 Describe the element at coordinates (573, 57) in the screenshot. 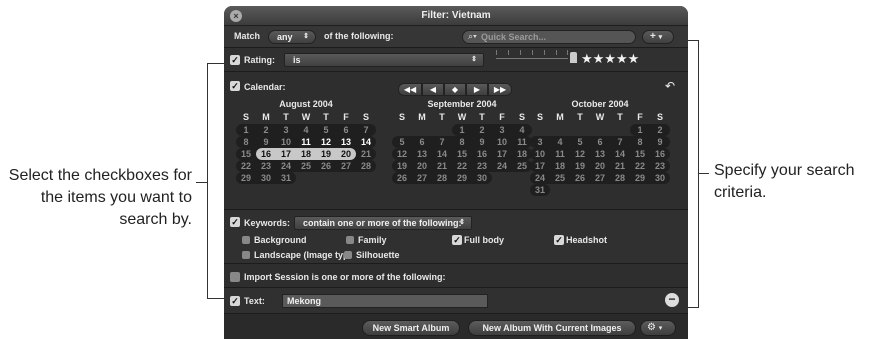

I see `slider-thumb` at that location.